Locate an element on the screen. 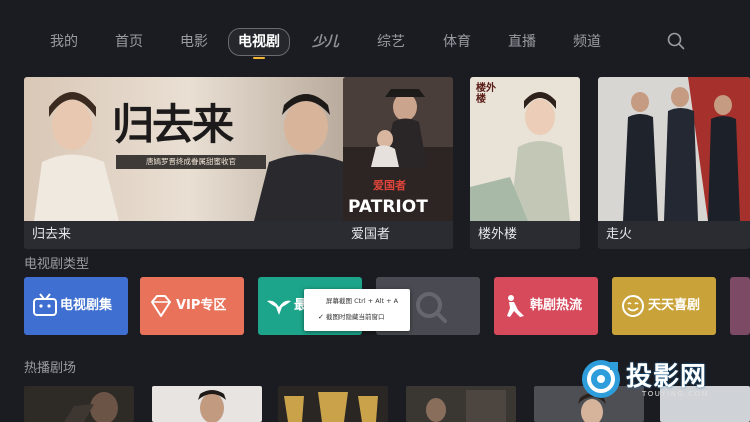  nav-item-kids: 少儿 is located at coordinates (325, 42).